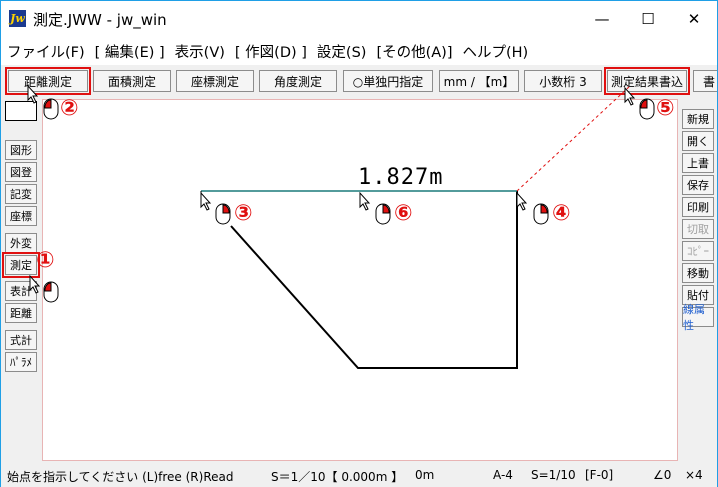  What do you see at coordinates (132, 81) in the screenshot?
I see `area-measure-button: 面積測定` at bounding box center [132, 81].